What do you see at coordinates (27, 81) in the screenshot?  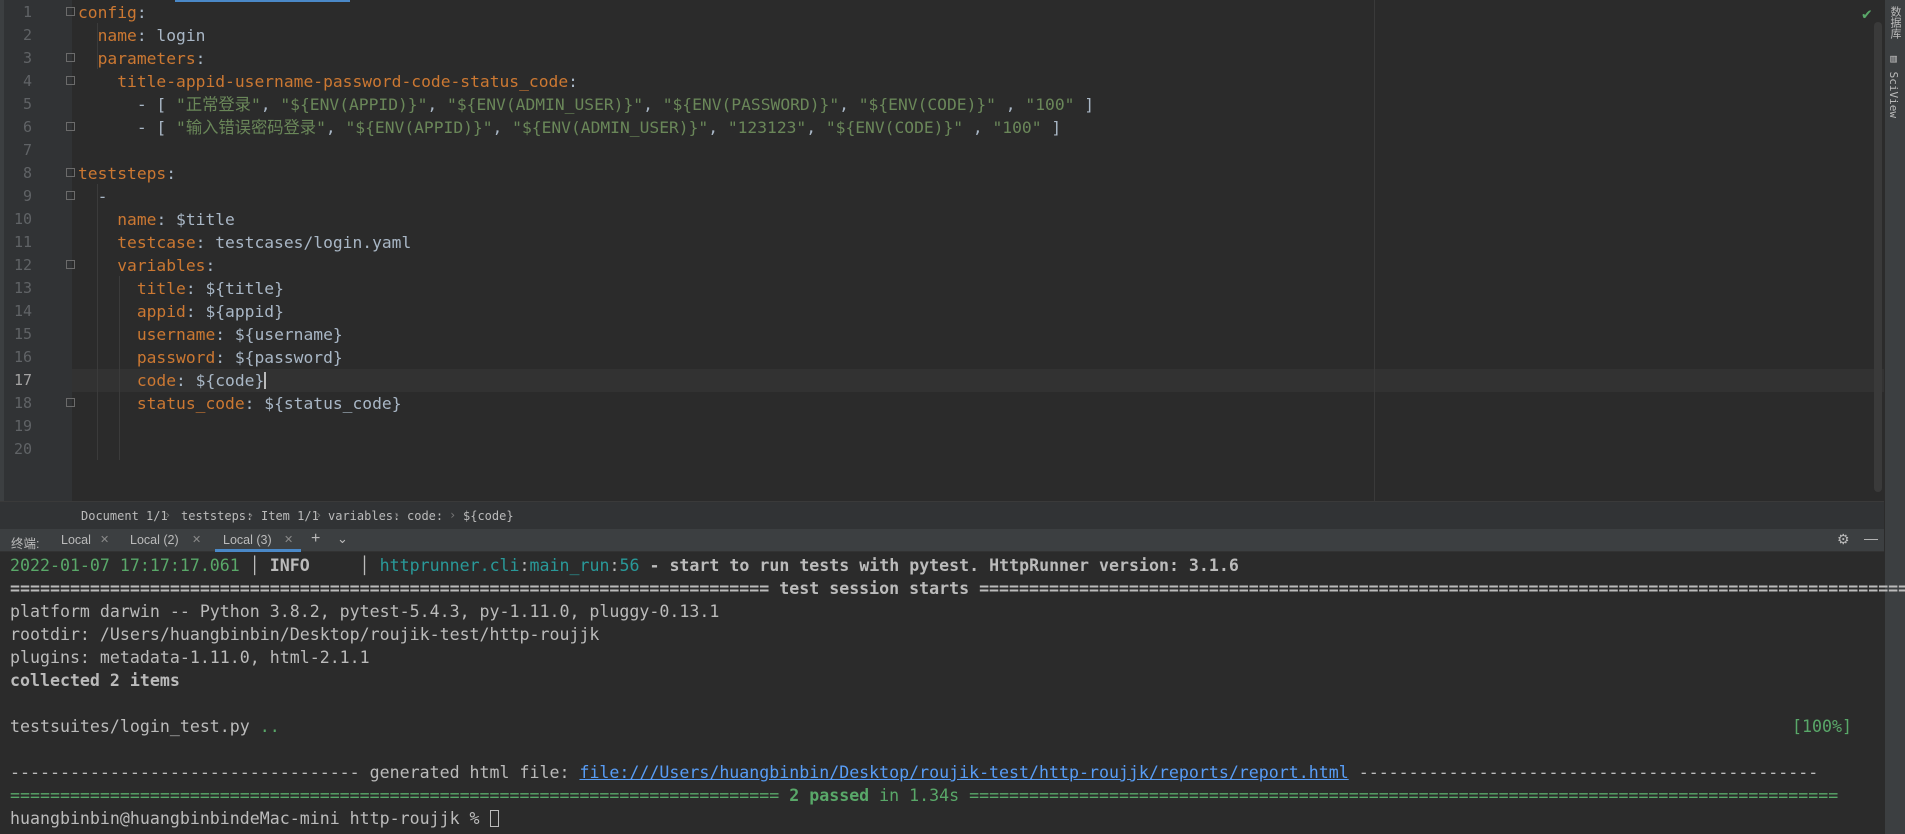 I see `line-number: 4` at bounding box center [27, 81].